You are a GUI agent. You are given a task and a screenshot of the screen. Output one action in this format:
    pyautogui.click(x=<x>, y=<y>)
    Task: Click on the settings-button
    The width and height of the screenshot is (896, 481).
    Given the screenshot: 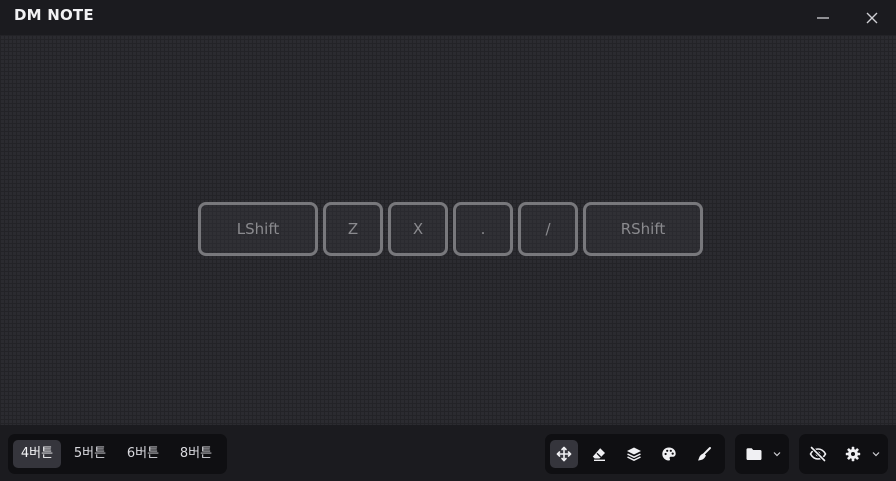 What is the action you would take?
    pyautogui.click(x=853, y=454)
    